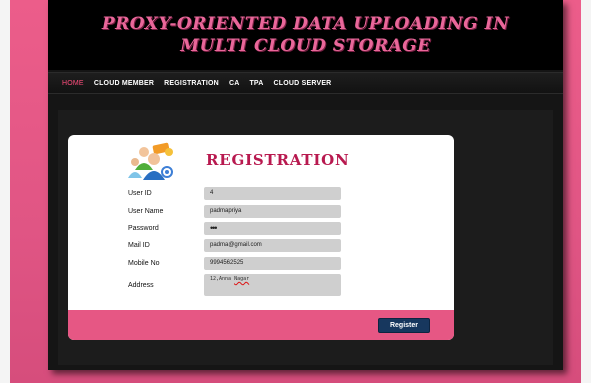  I want to click on mobile-no-input: 9994562525, so click(272, 263).